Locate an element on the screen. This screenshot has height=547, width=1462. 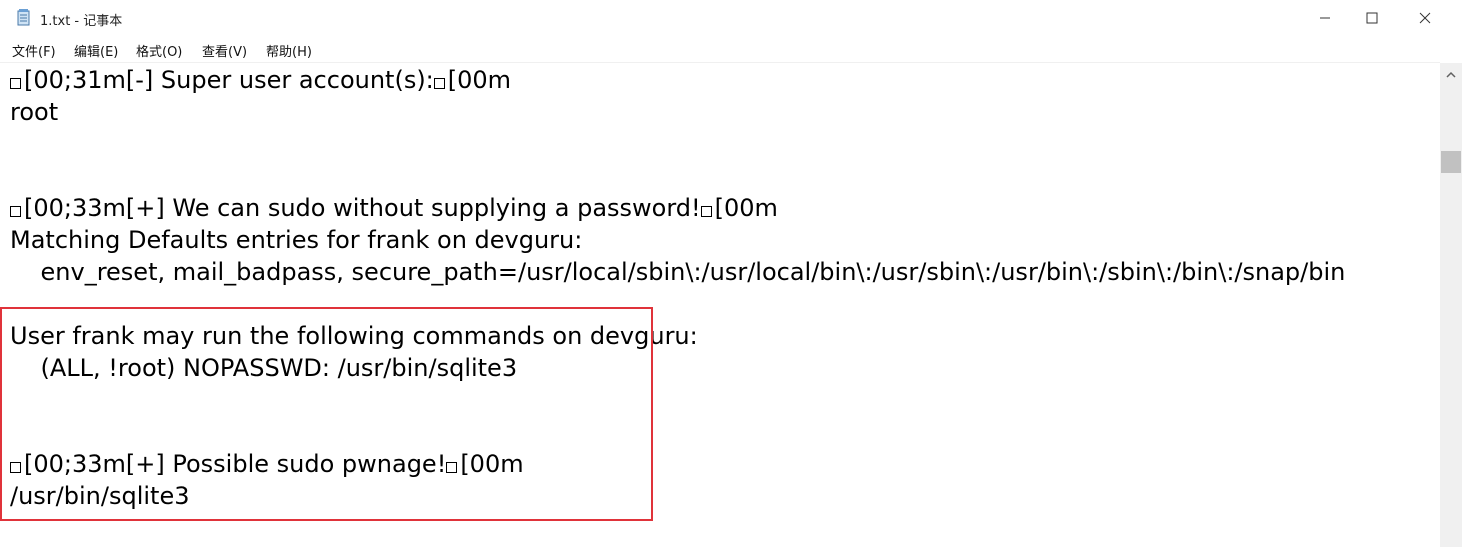
chevron-up-icon is located at coordinates (1451, 73).